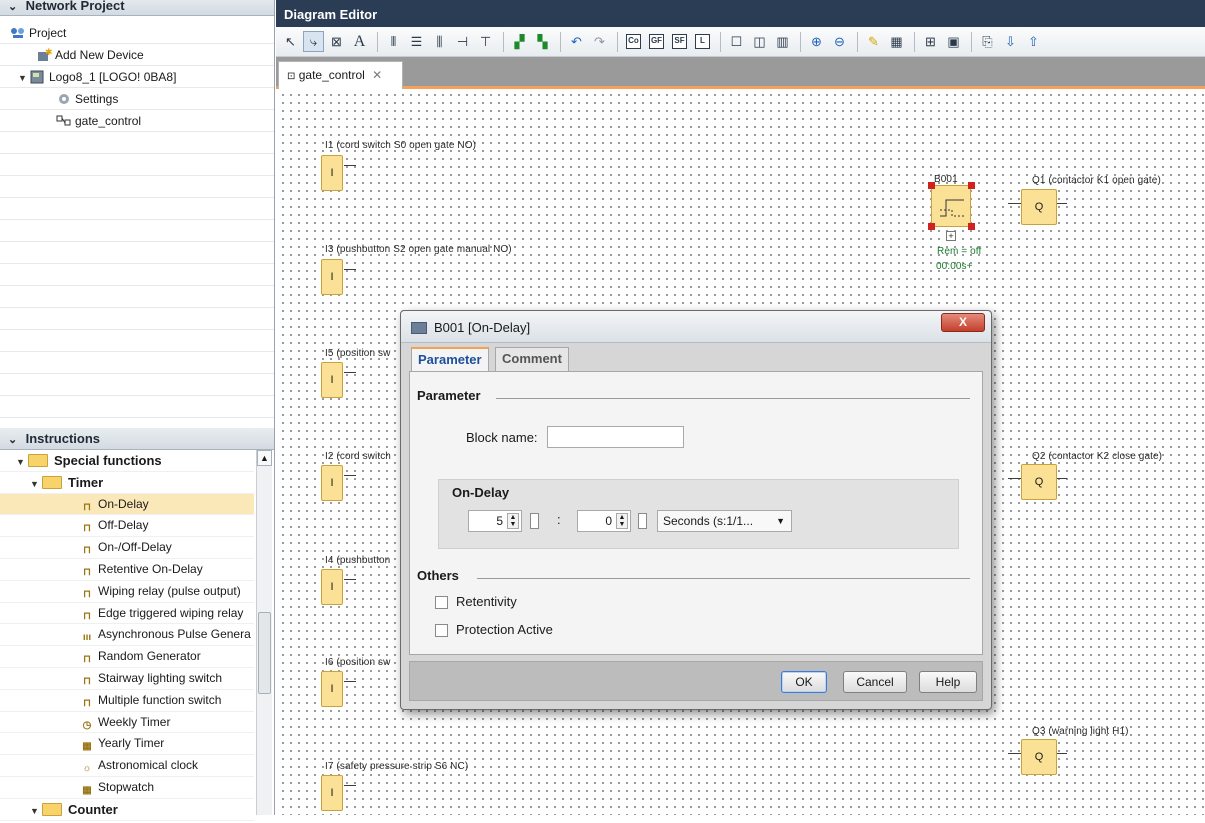 The height and width of the screenshot is (823, 1205). What do you see at coordinates (441, 602) in the screenshot?
I see `retentivity-checkbox` at bounding box center [441, 602].